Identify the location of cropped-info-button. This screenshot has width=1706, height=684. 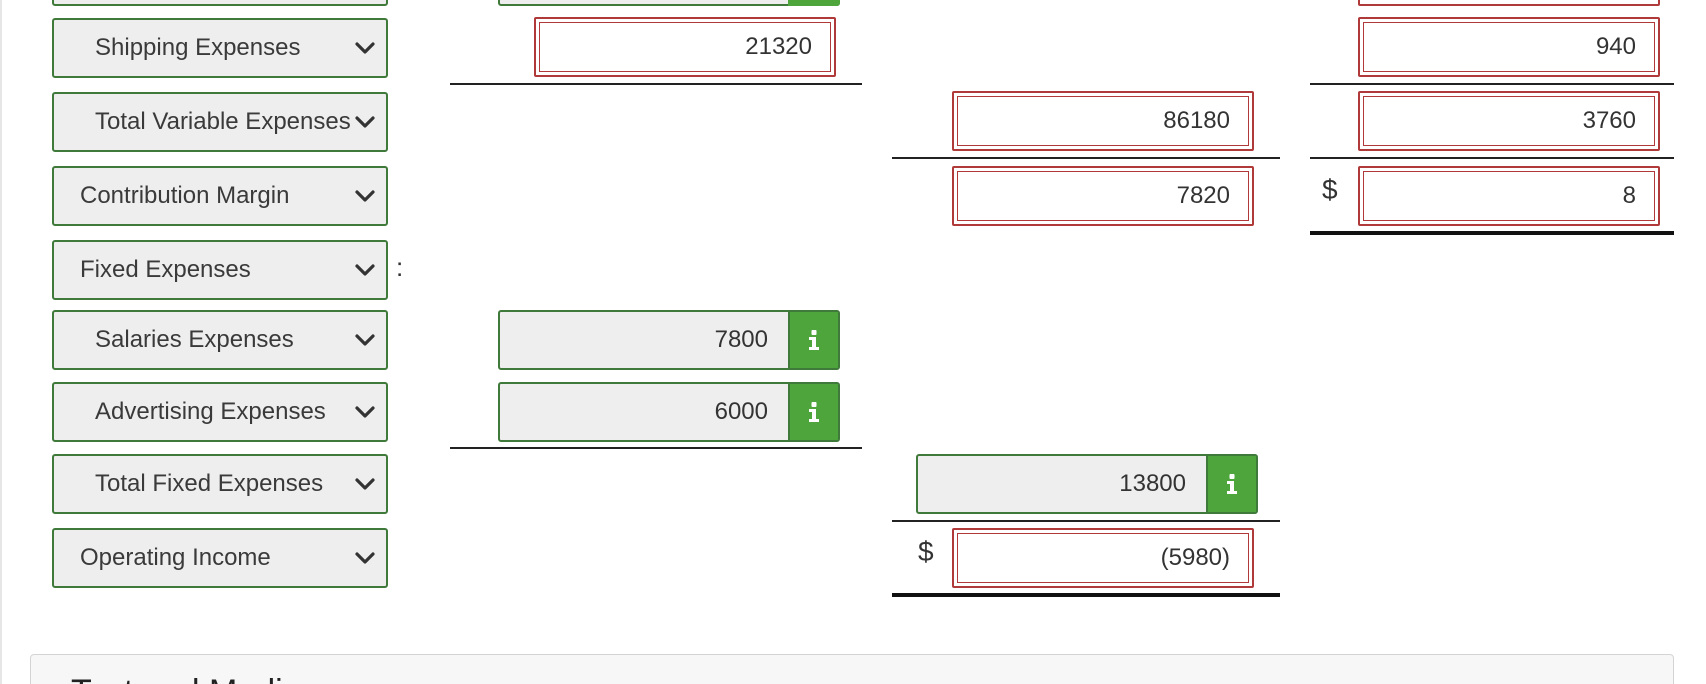
(814, 3).